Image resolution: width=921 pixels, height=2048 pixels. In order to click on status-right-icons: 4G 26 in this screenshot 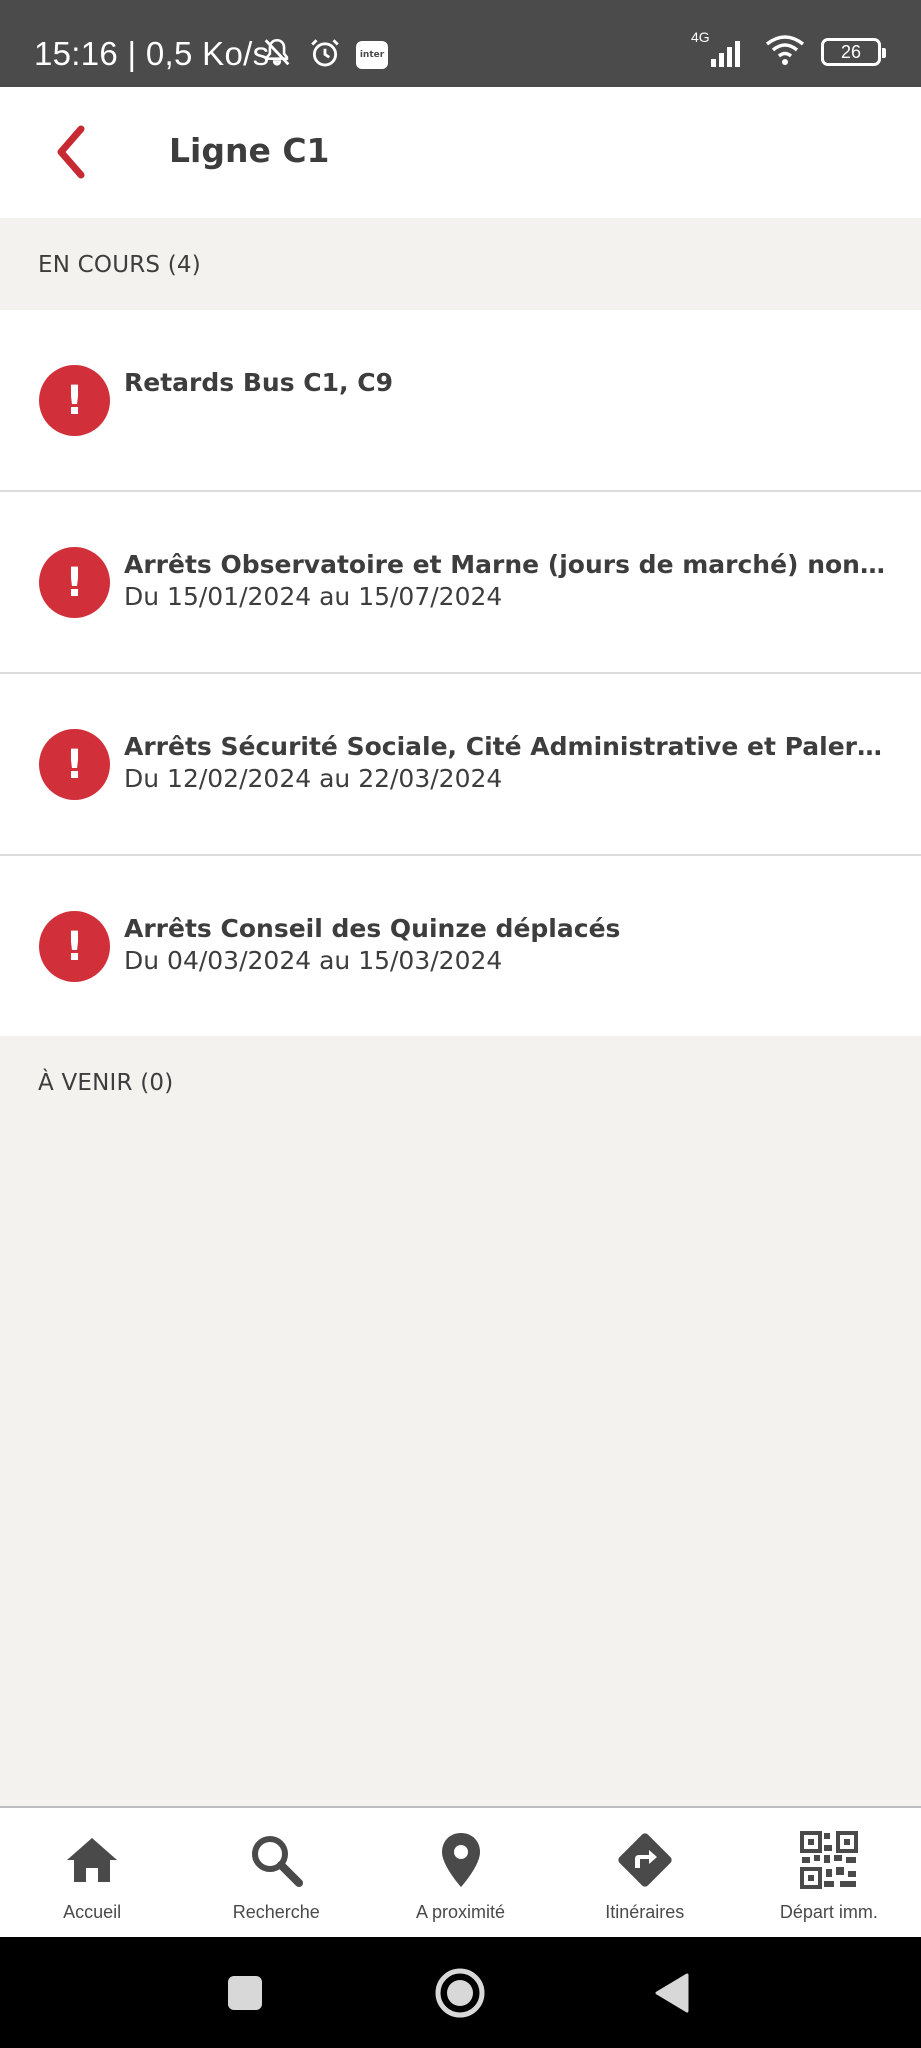, I will do `click(787, 49)`.